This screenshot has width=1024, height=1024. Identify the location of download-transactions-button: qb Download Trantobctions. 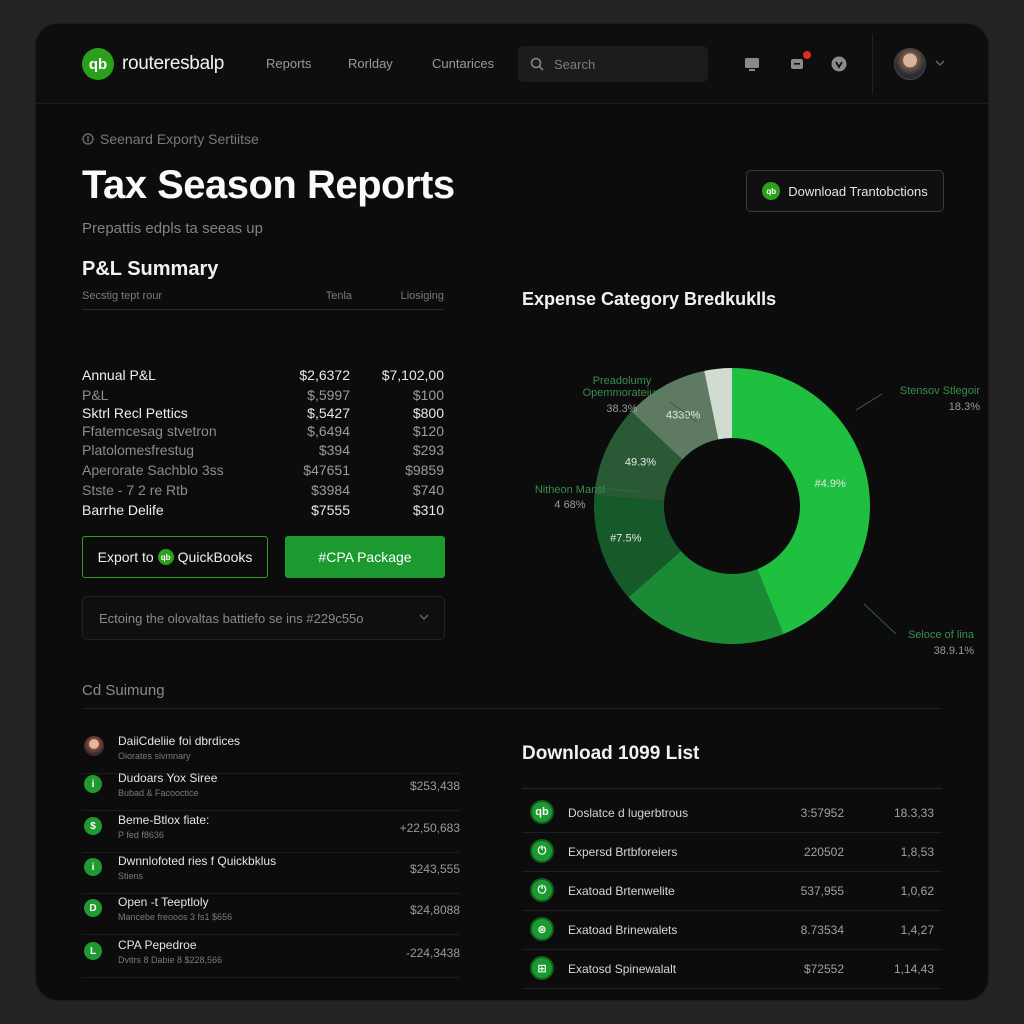
(845, 191).